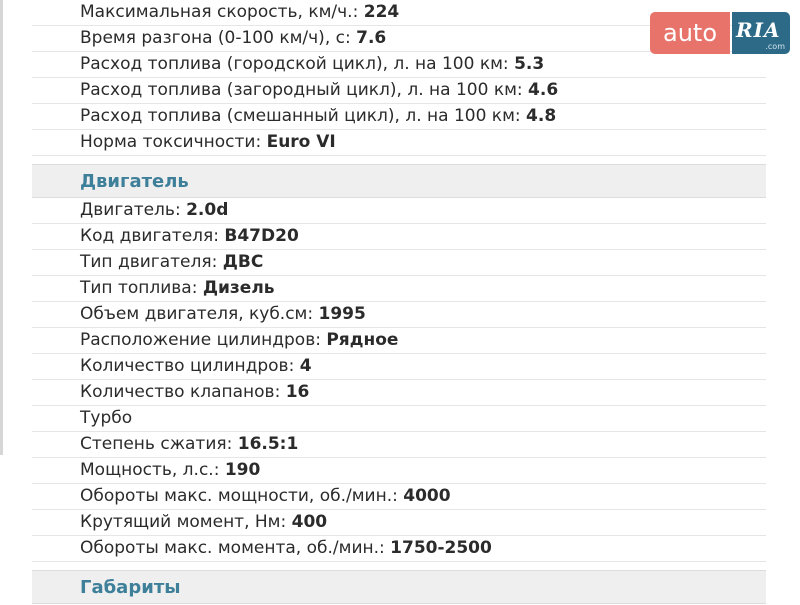 The height and width of the screenshot is (605, 800). Describe the element at coordinates (141, 288) in the screenshot. I see `spec-label: Тип топлива:` at that location.